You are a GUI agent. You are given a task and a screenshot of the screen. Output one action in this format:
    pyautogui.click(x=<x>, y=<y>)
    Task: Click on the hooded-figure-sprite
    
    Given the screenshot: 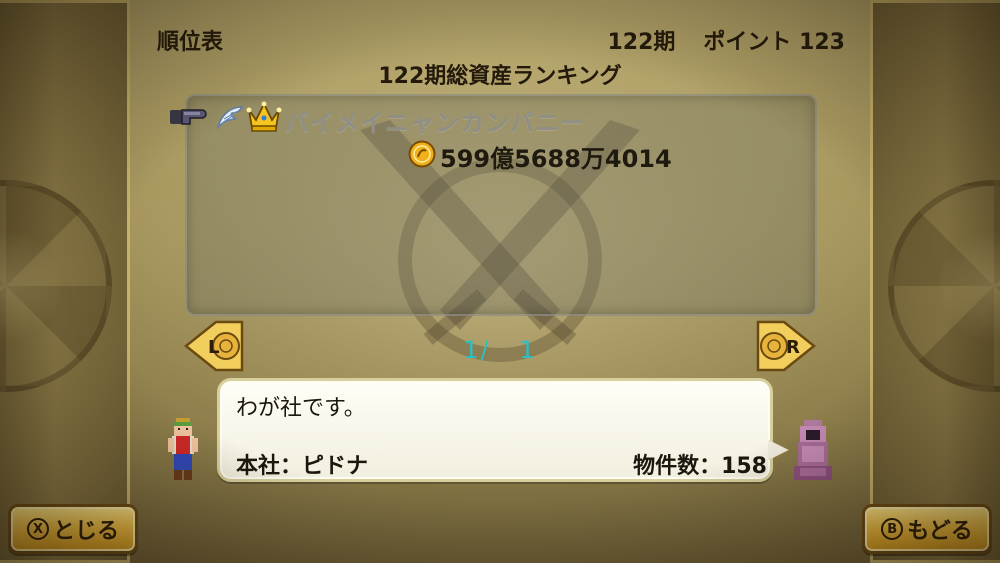 What is the action you would take?
    pyautogui.click(x=813, y=450)
    